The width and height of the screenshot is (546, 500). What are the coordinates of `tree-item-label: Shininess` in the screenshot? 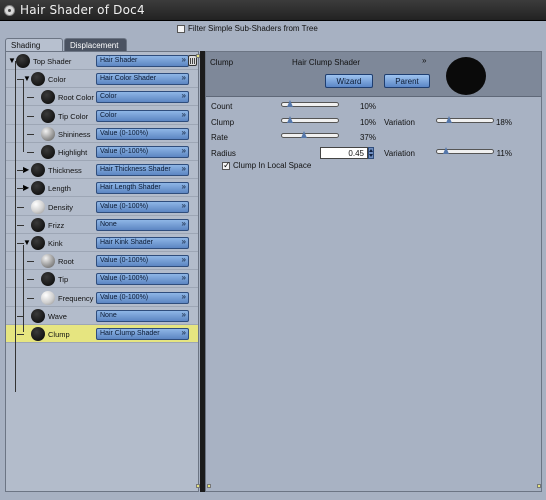 It's located at (74, 134).